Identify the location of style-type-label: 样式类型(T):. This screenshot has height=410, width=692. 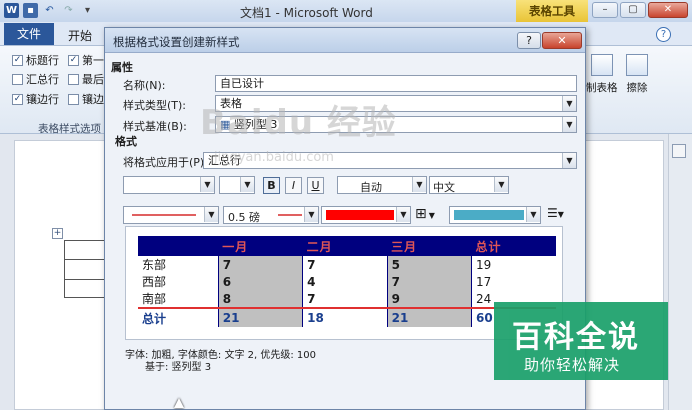
(155, 105).